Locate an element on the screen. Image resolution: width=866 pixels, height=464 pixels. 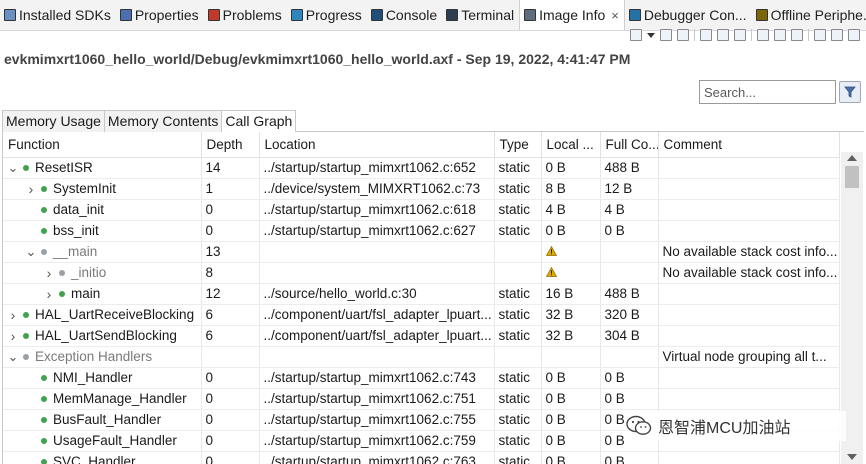
tab-properties: Properties is located at coordinates (160, 15).